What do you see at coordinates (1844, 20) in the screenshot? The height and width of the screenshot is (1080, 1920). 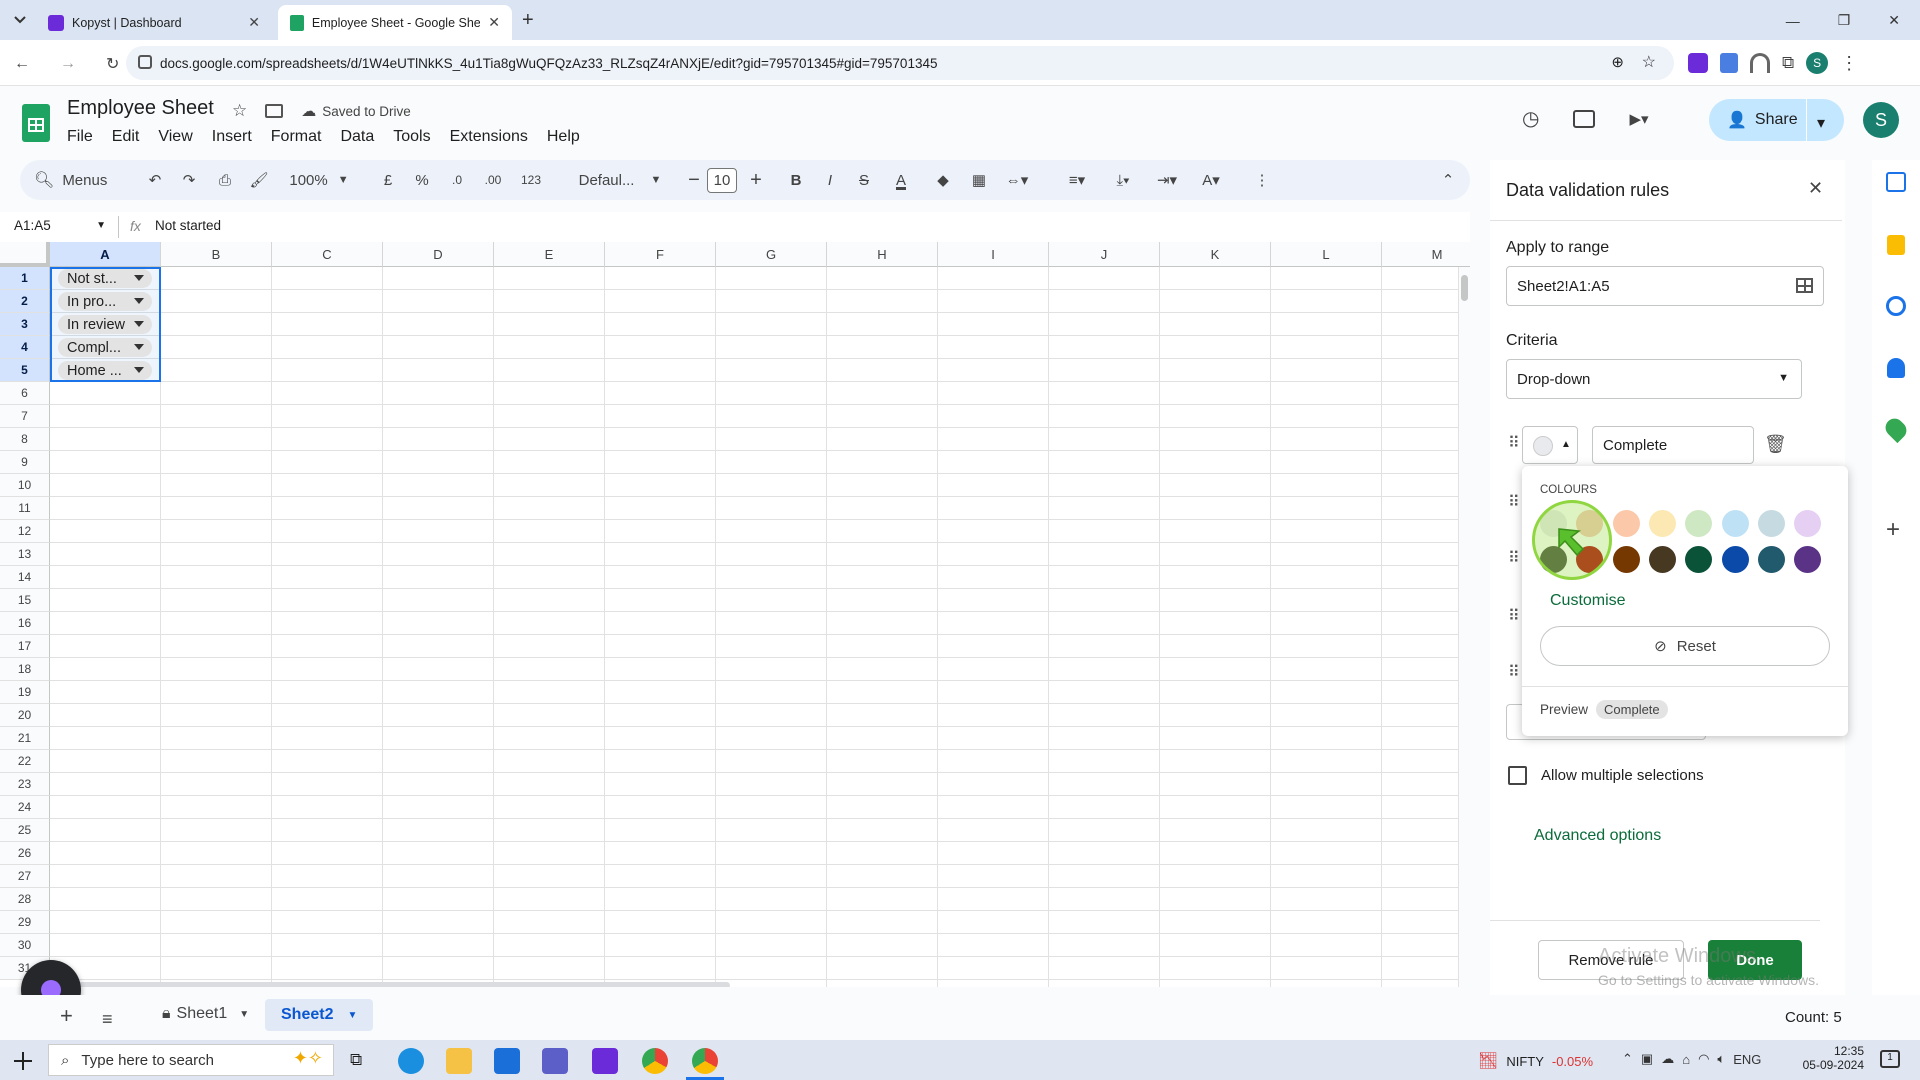 I see `restore-icon: ❐` at bounding box center [1844, 20].